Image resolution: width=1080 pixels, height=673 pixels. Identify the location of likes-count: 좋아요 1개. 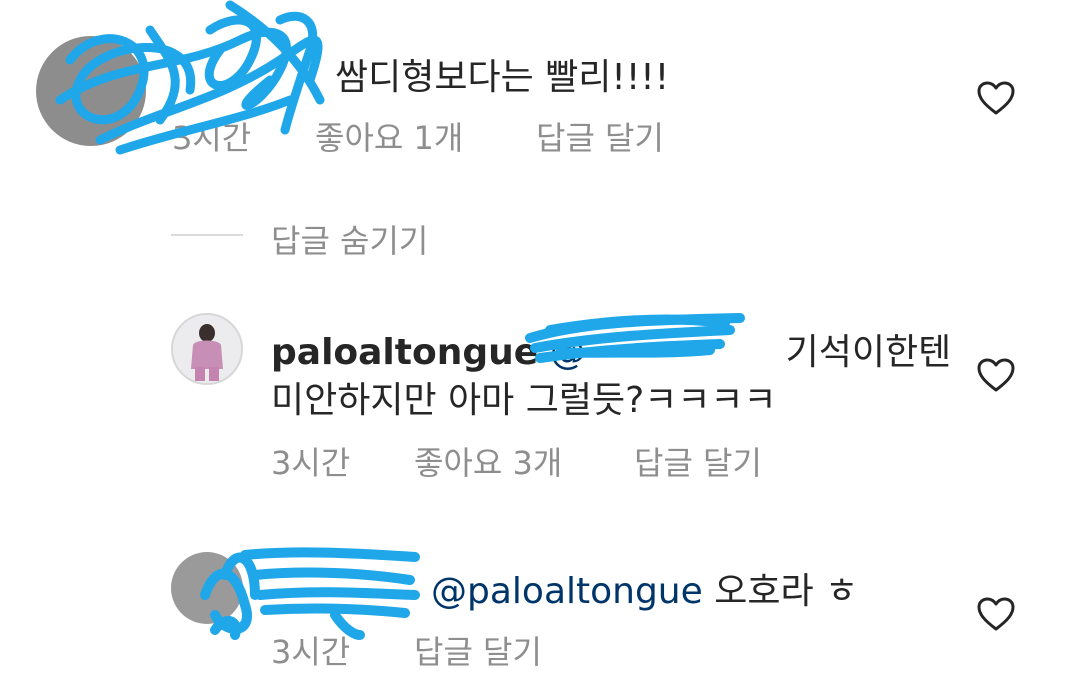
(389, 136).